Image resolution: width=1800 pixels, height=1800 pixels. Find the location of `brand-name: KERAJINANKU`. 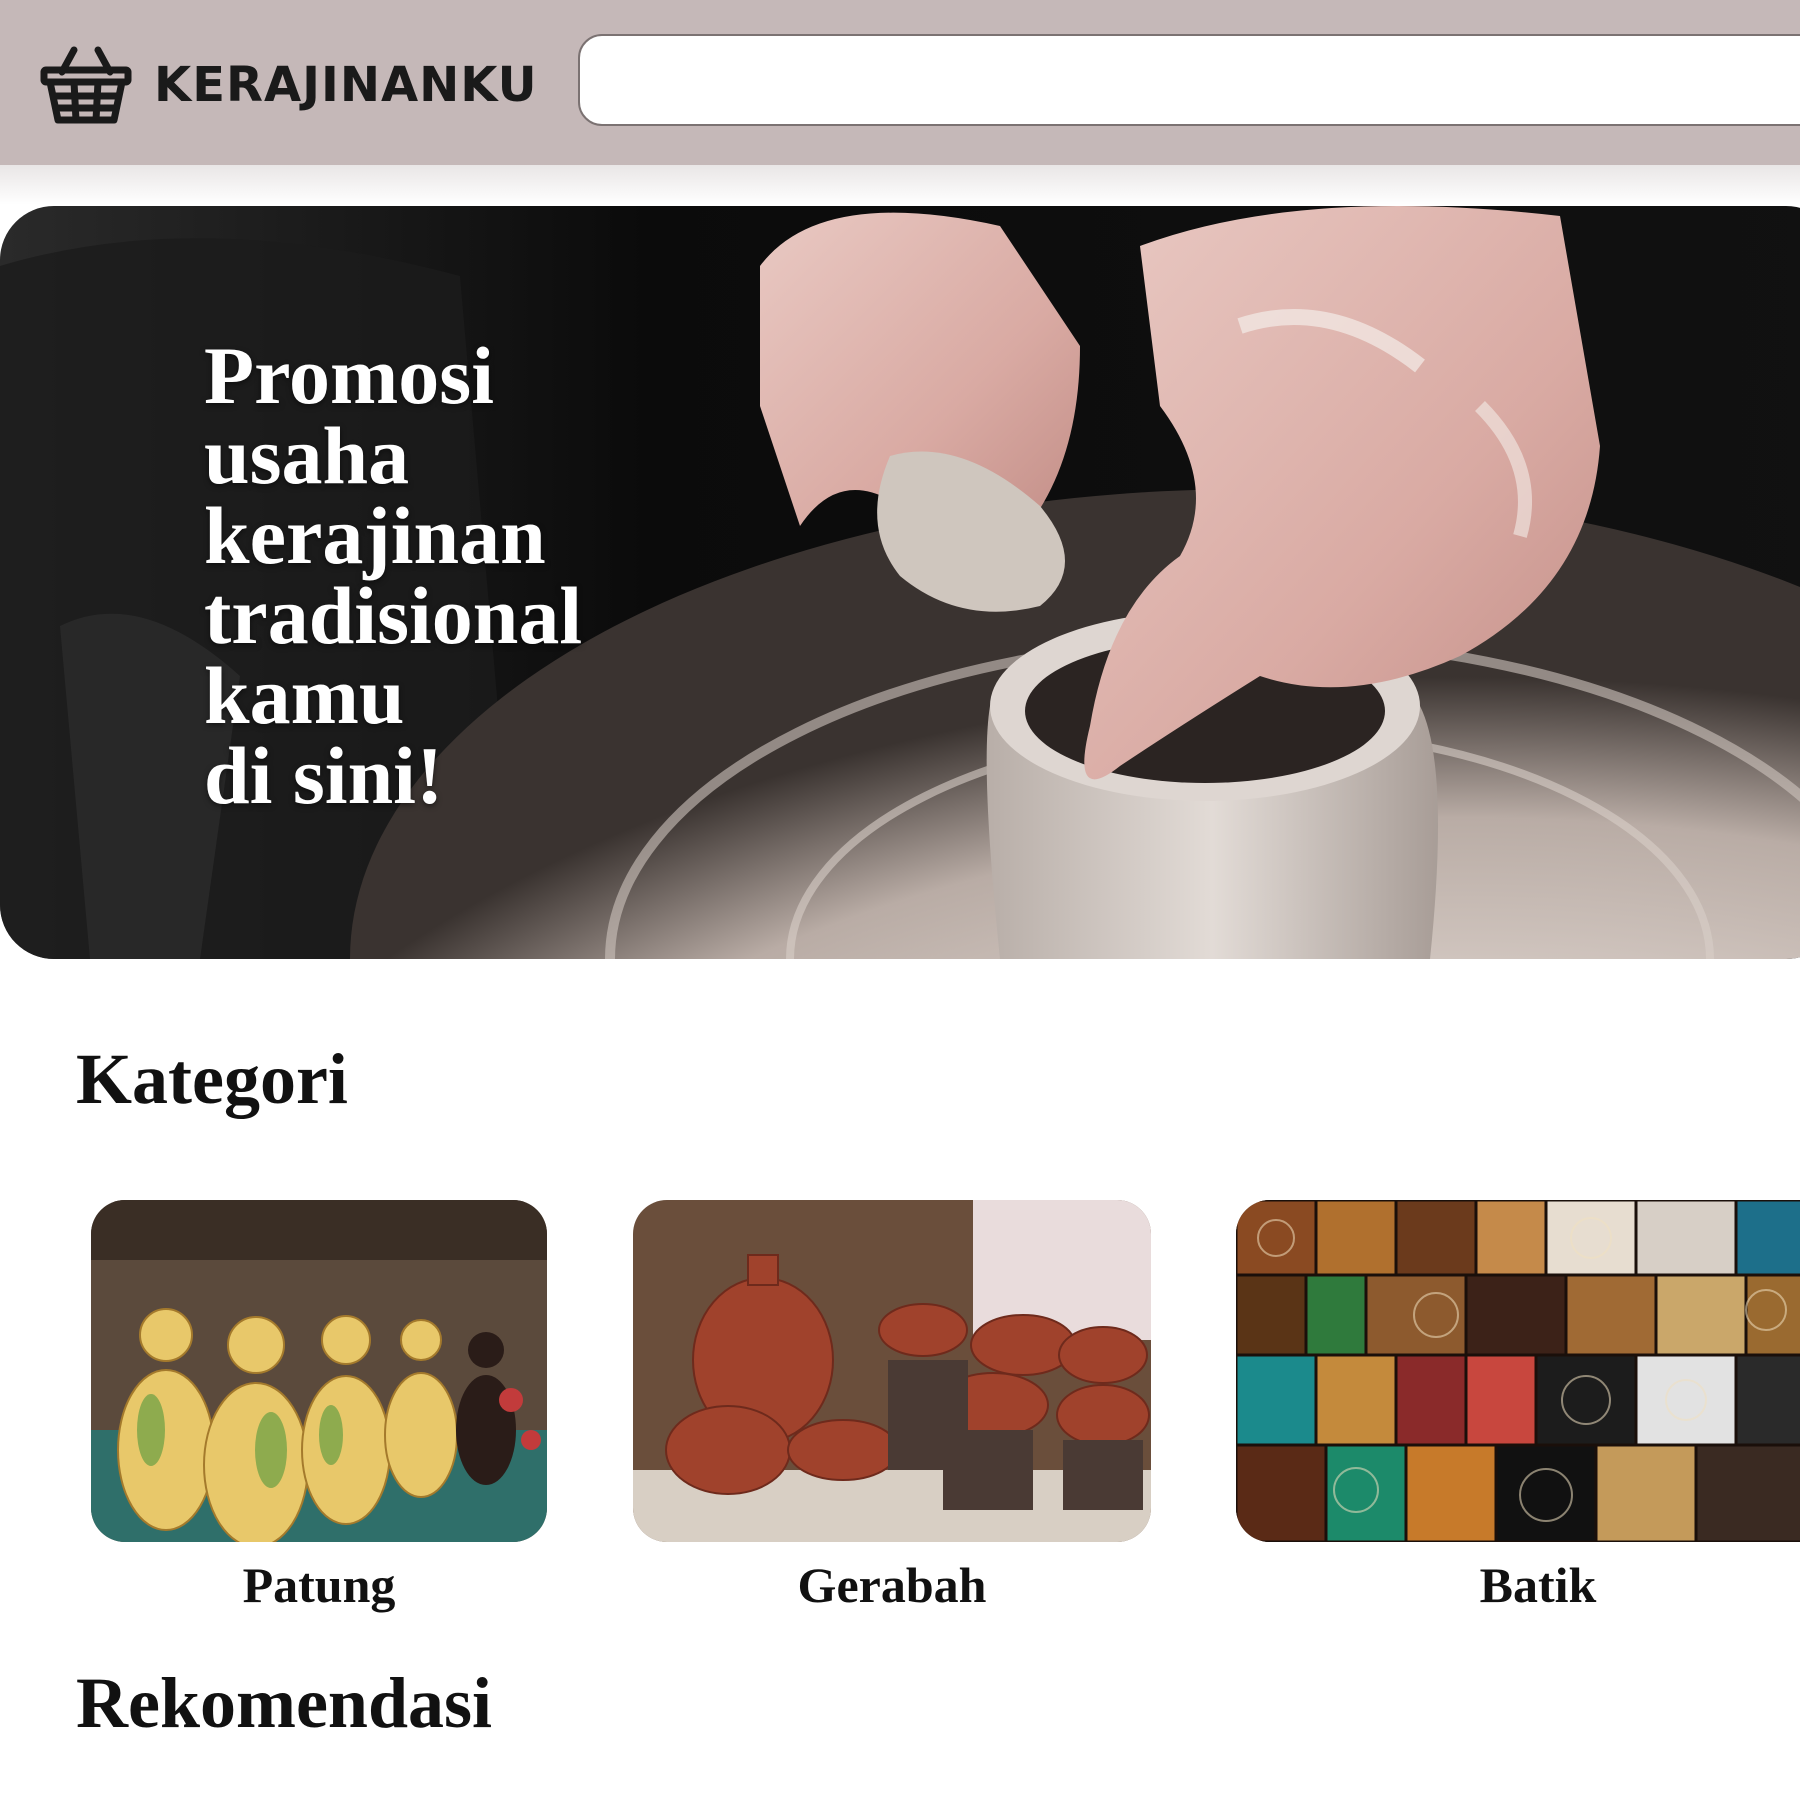

brand-name: KERAJINANKU is located at coordinates (346, 85).